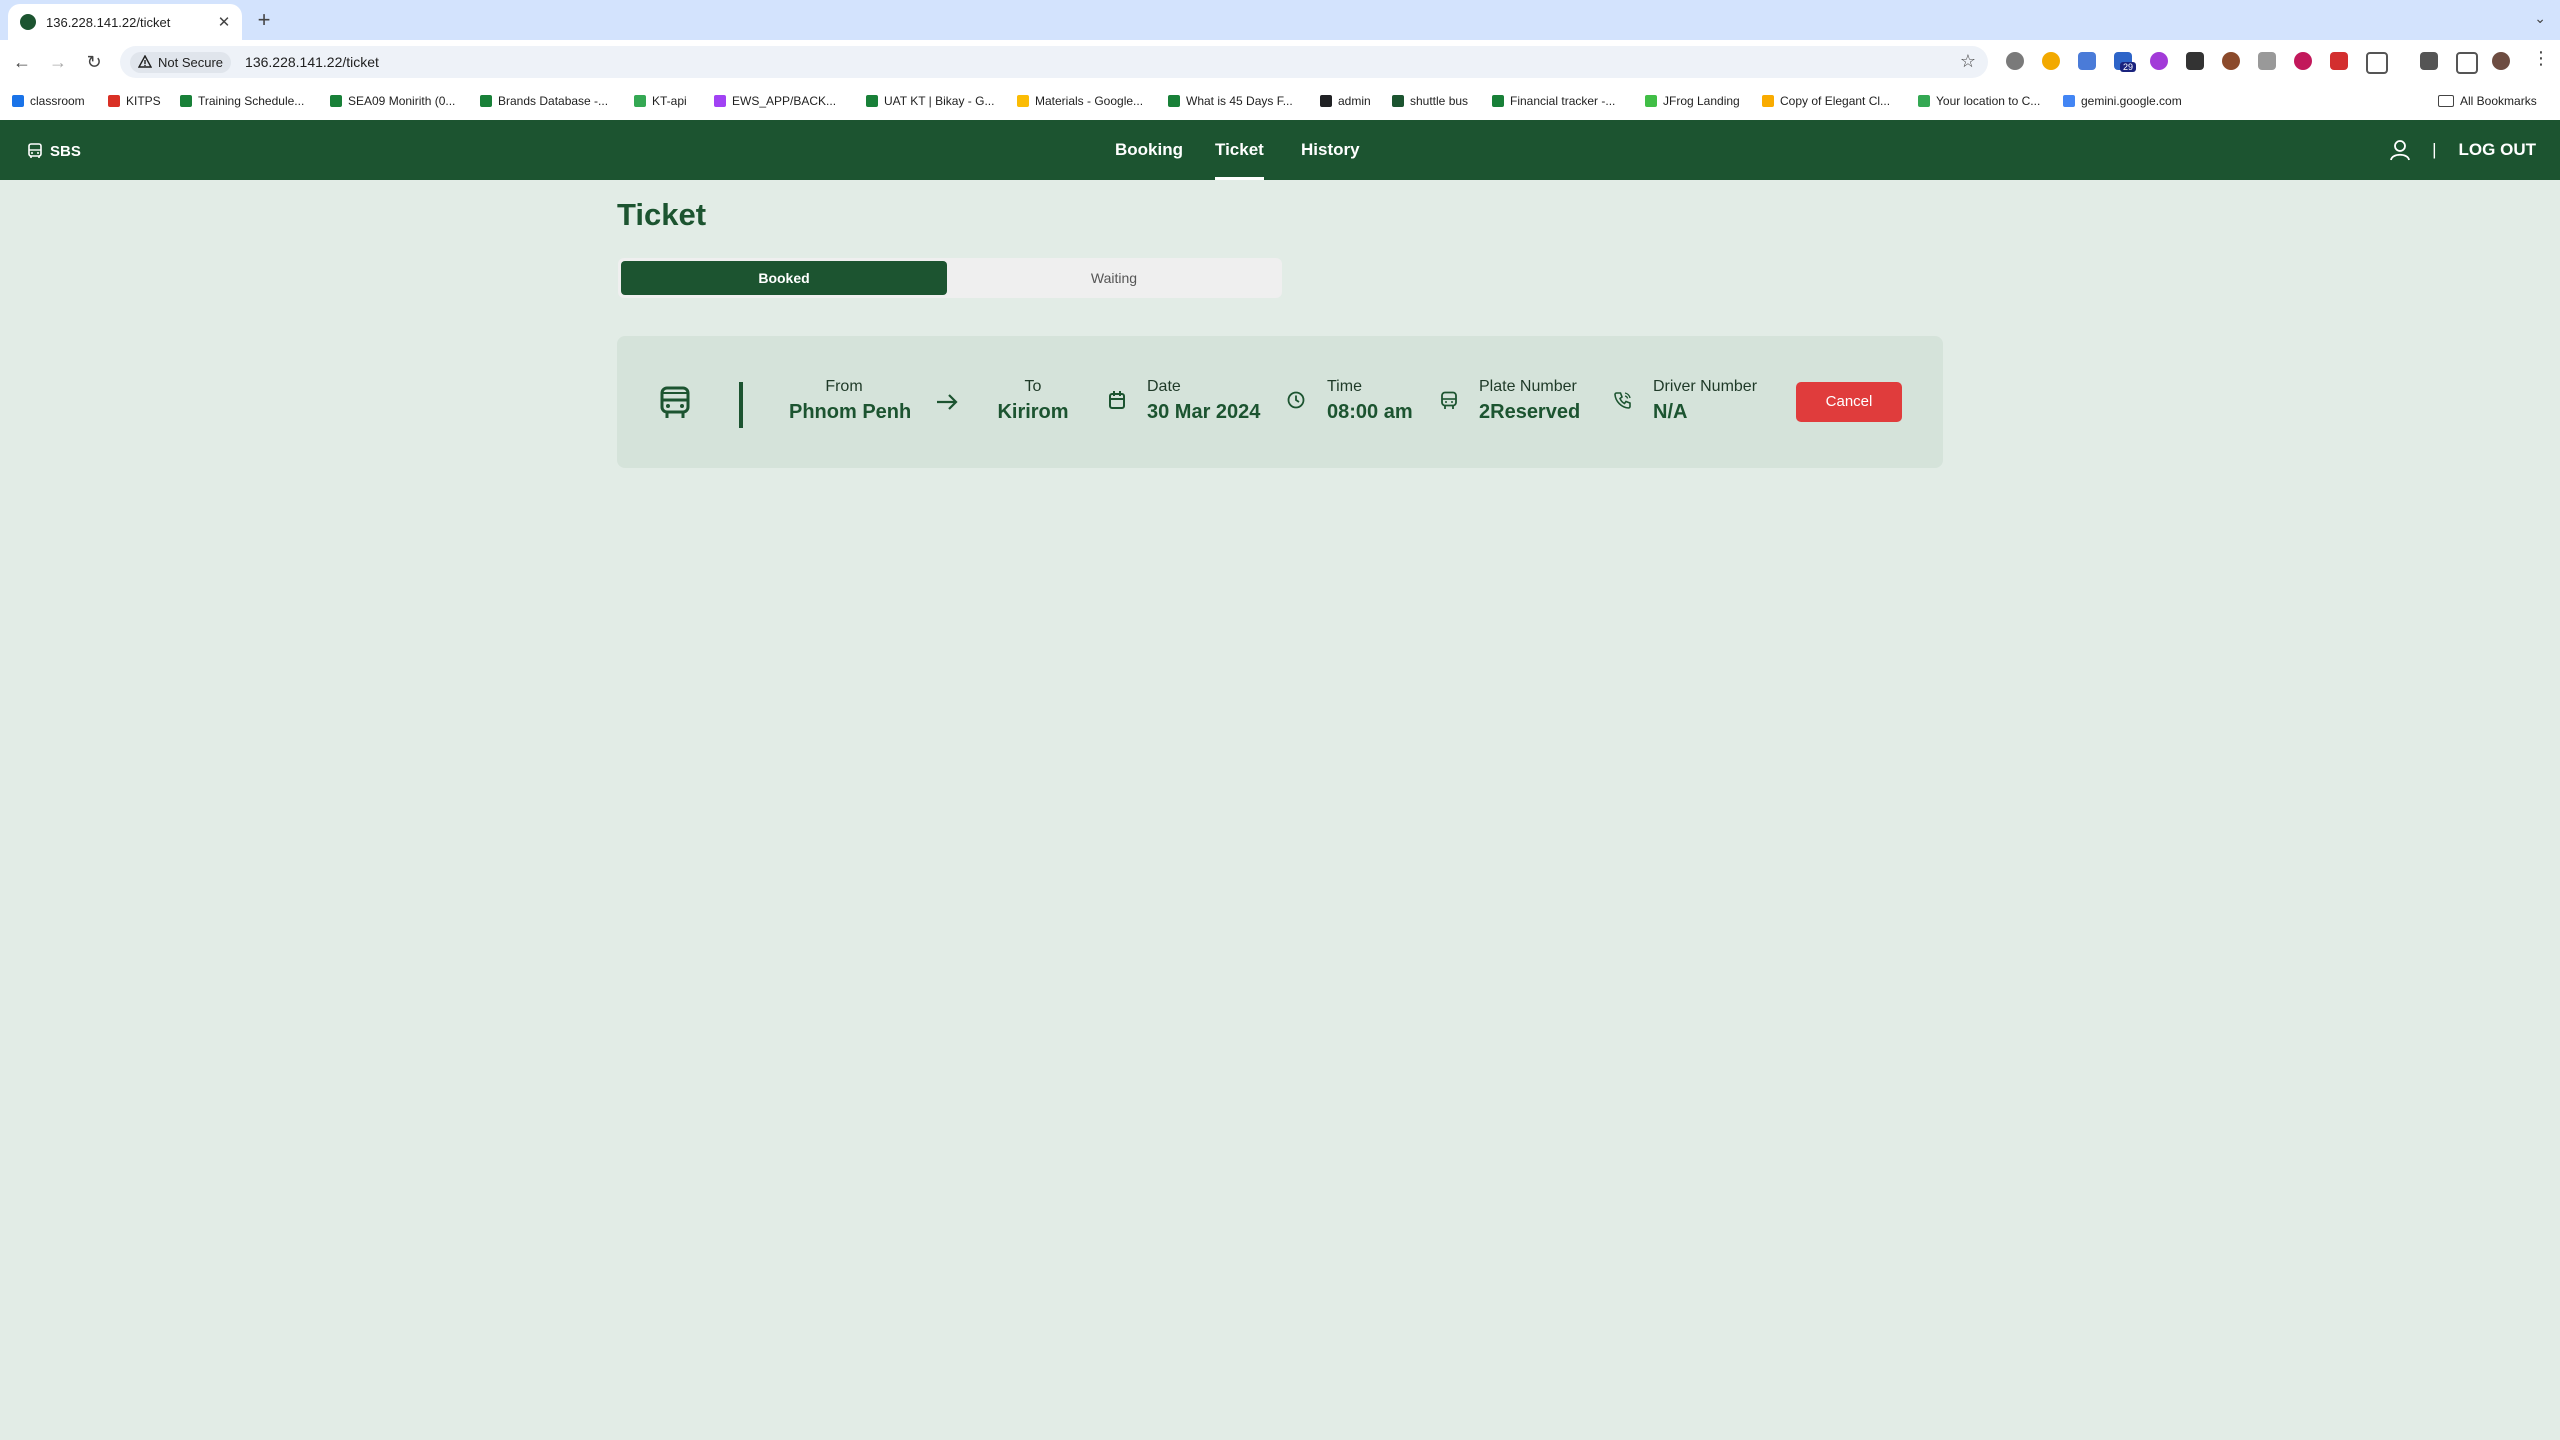  I want to click on bookmark-label: classroom, so click(57, 101).